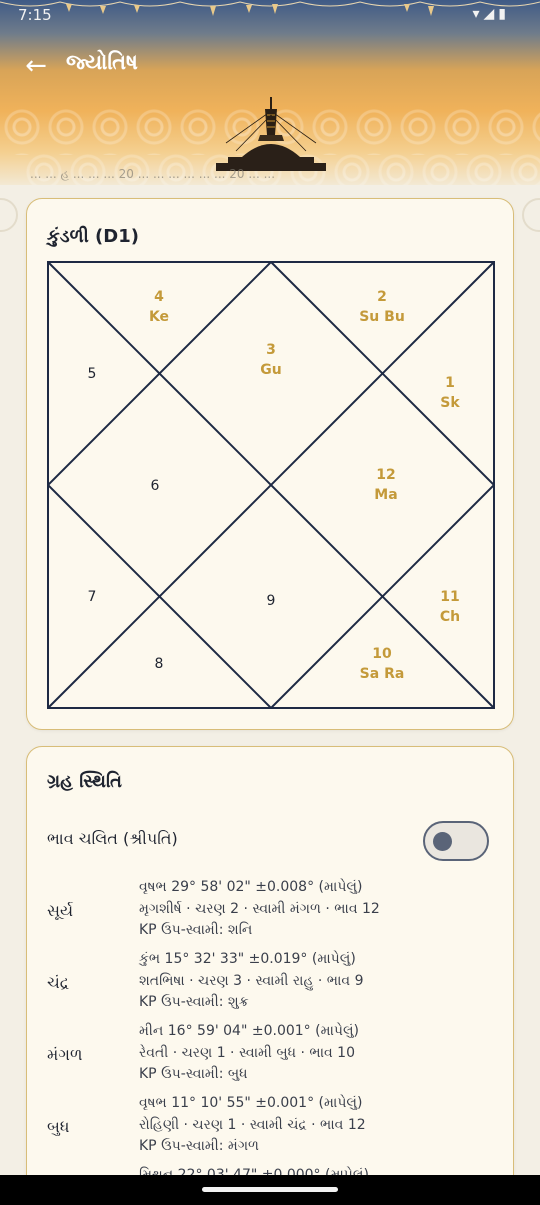 This screenshot has width=540, height=1205. I want to click on house-number: 11, so click(449, 597).